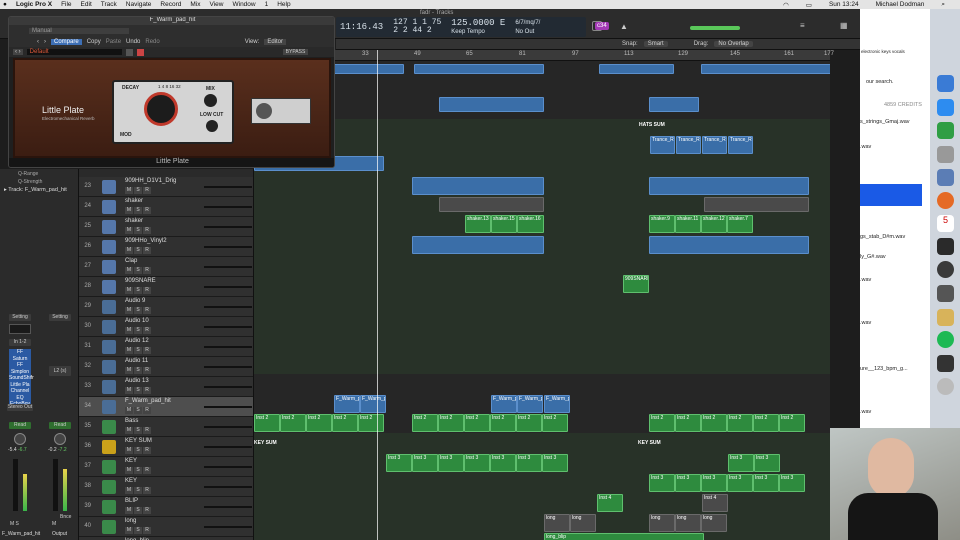 This screenshot has height=540, width=960. Describe the element at coordinates (60, 439) in the screenshot. I see `pan-knob-right` at that location.